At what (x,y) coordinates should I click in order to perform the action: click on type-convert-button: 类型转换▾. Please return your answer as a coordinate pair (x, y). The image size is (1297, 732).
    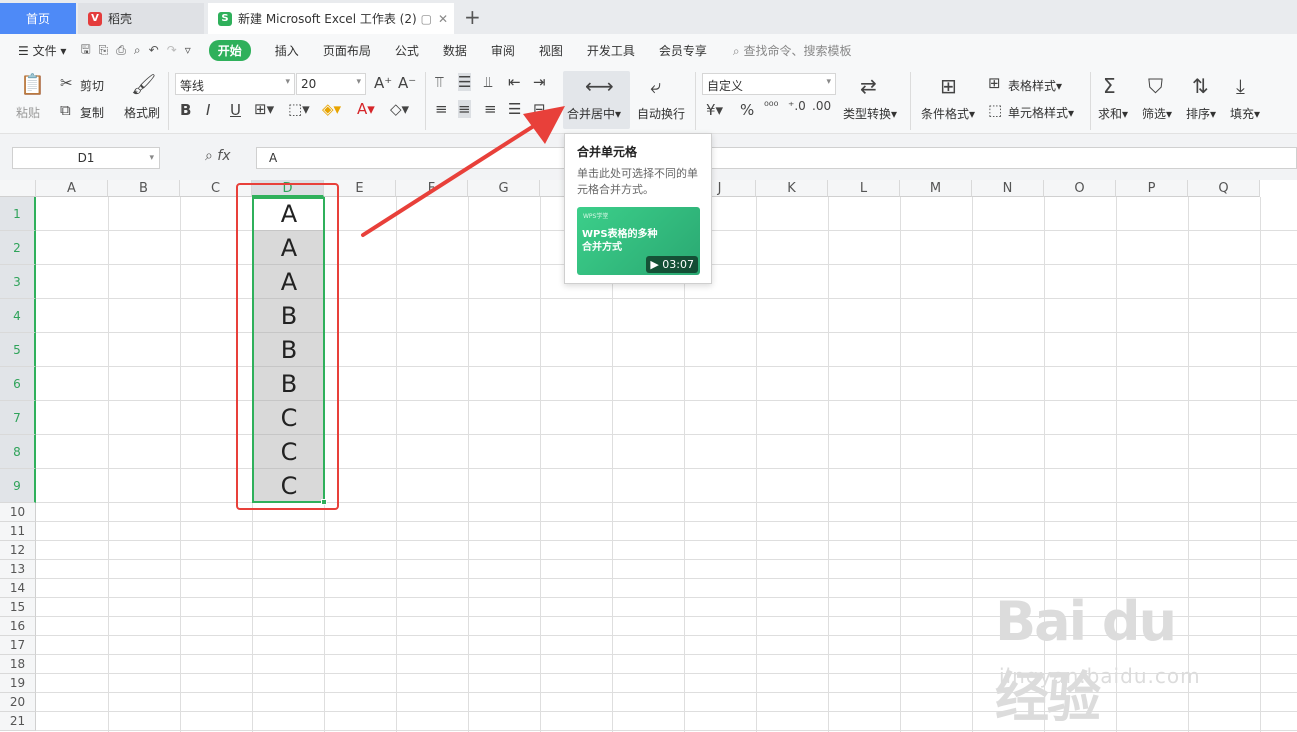
    Looking at the image, I should click on (870, 113).